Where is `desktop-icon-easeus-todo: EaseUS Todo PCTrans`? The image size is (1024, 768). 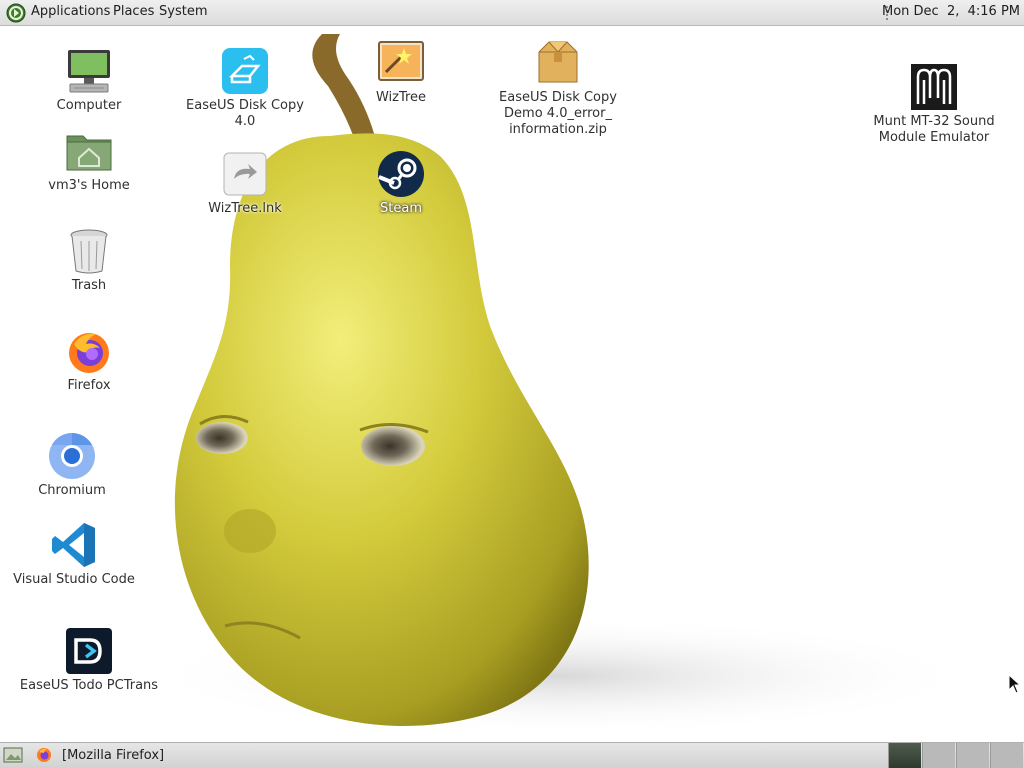 desktop-icon-easeus-todo: EaseUS Todo PCTrans is located at coordinates (89, 660).